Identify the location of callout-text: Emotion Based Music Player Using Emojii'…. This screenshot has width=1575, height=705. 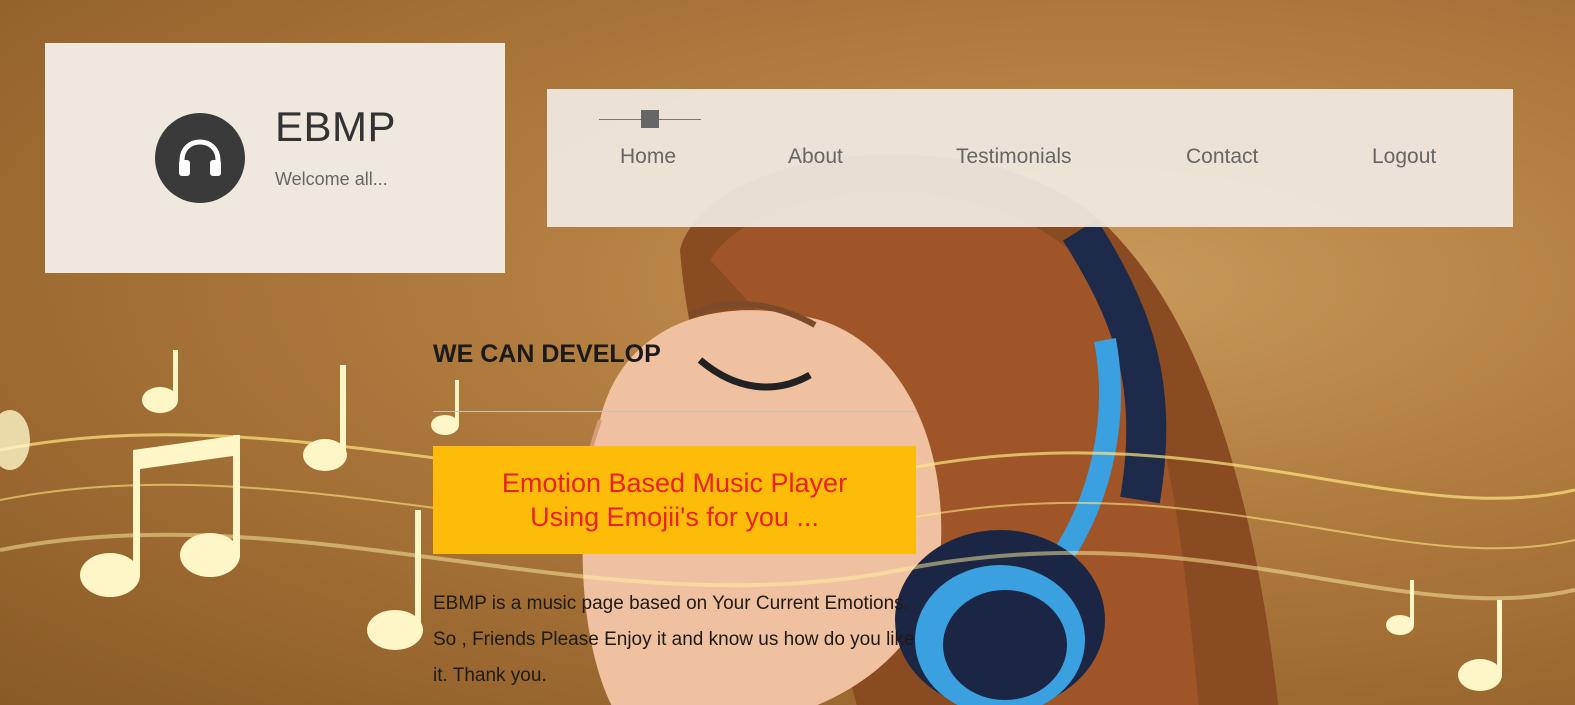
(674, 500).